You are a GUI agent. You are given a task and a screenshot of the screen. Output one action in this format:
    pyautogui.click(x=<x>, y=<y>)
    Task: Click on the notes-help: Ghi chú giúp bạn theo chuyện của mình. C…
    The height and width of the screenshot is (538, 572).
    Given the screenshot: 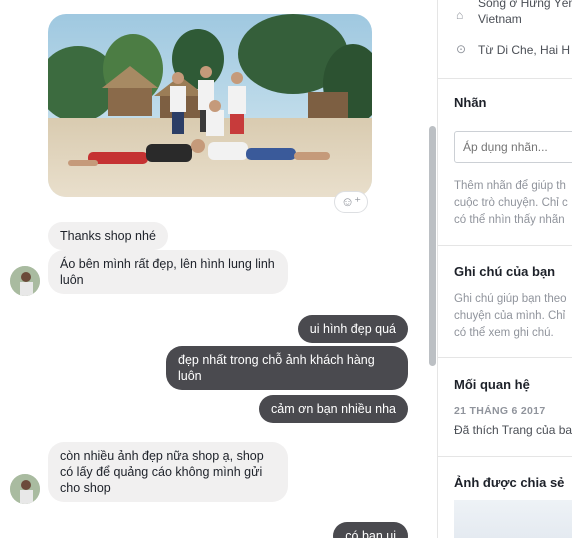 What is the action you would take?
    pyautogui.click(x=510, y=316)
    